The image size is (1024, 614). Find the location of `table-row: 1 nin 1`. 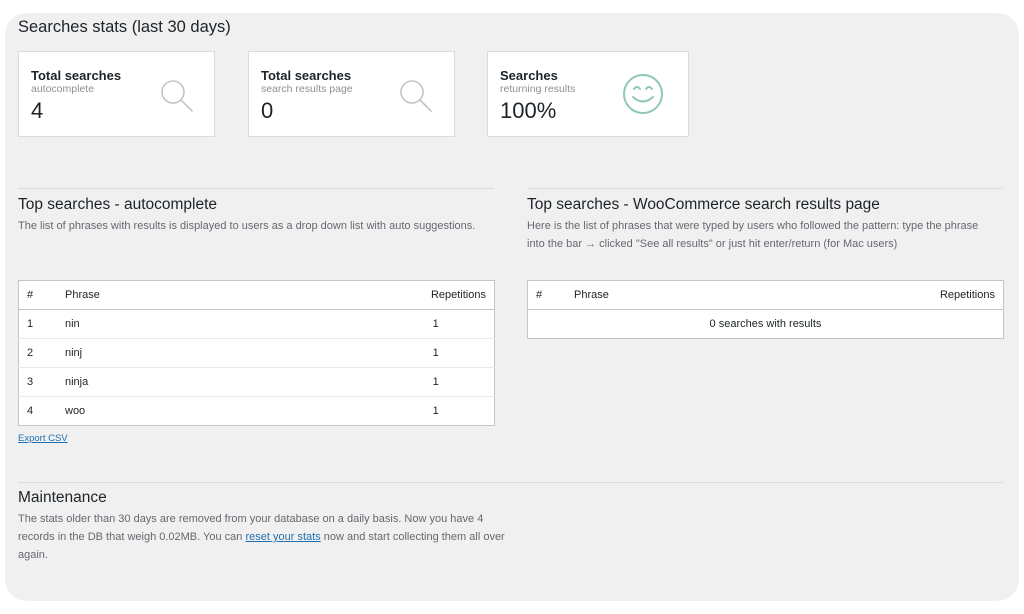

table-row: 1 nin 1 is located at coordinates (256, 324).